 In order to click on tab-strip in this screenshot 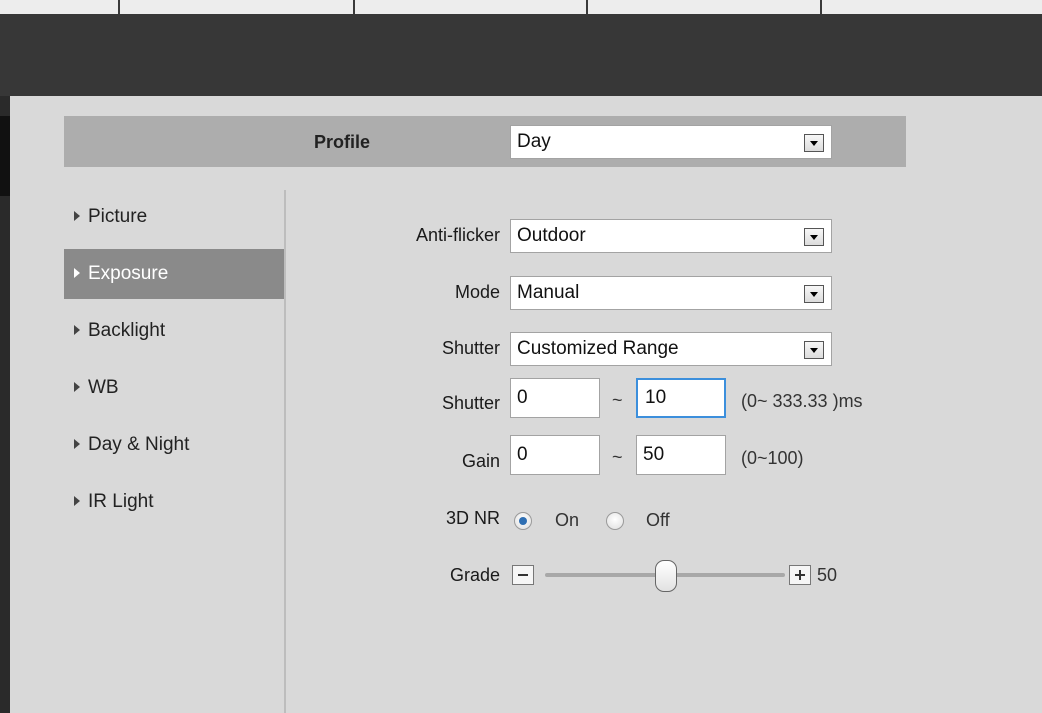, I will do `click(521, 7)`.